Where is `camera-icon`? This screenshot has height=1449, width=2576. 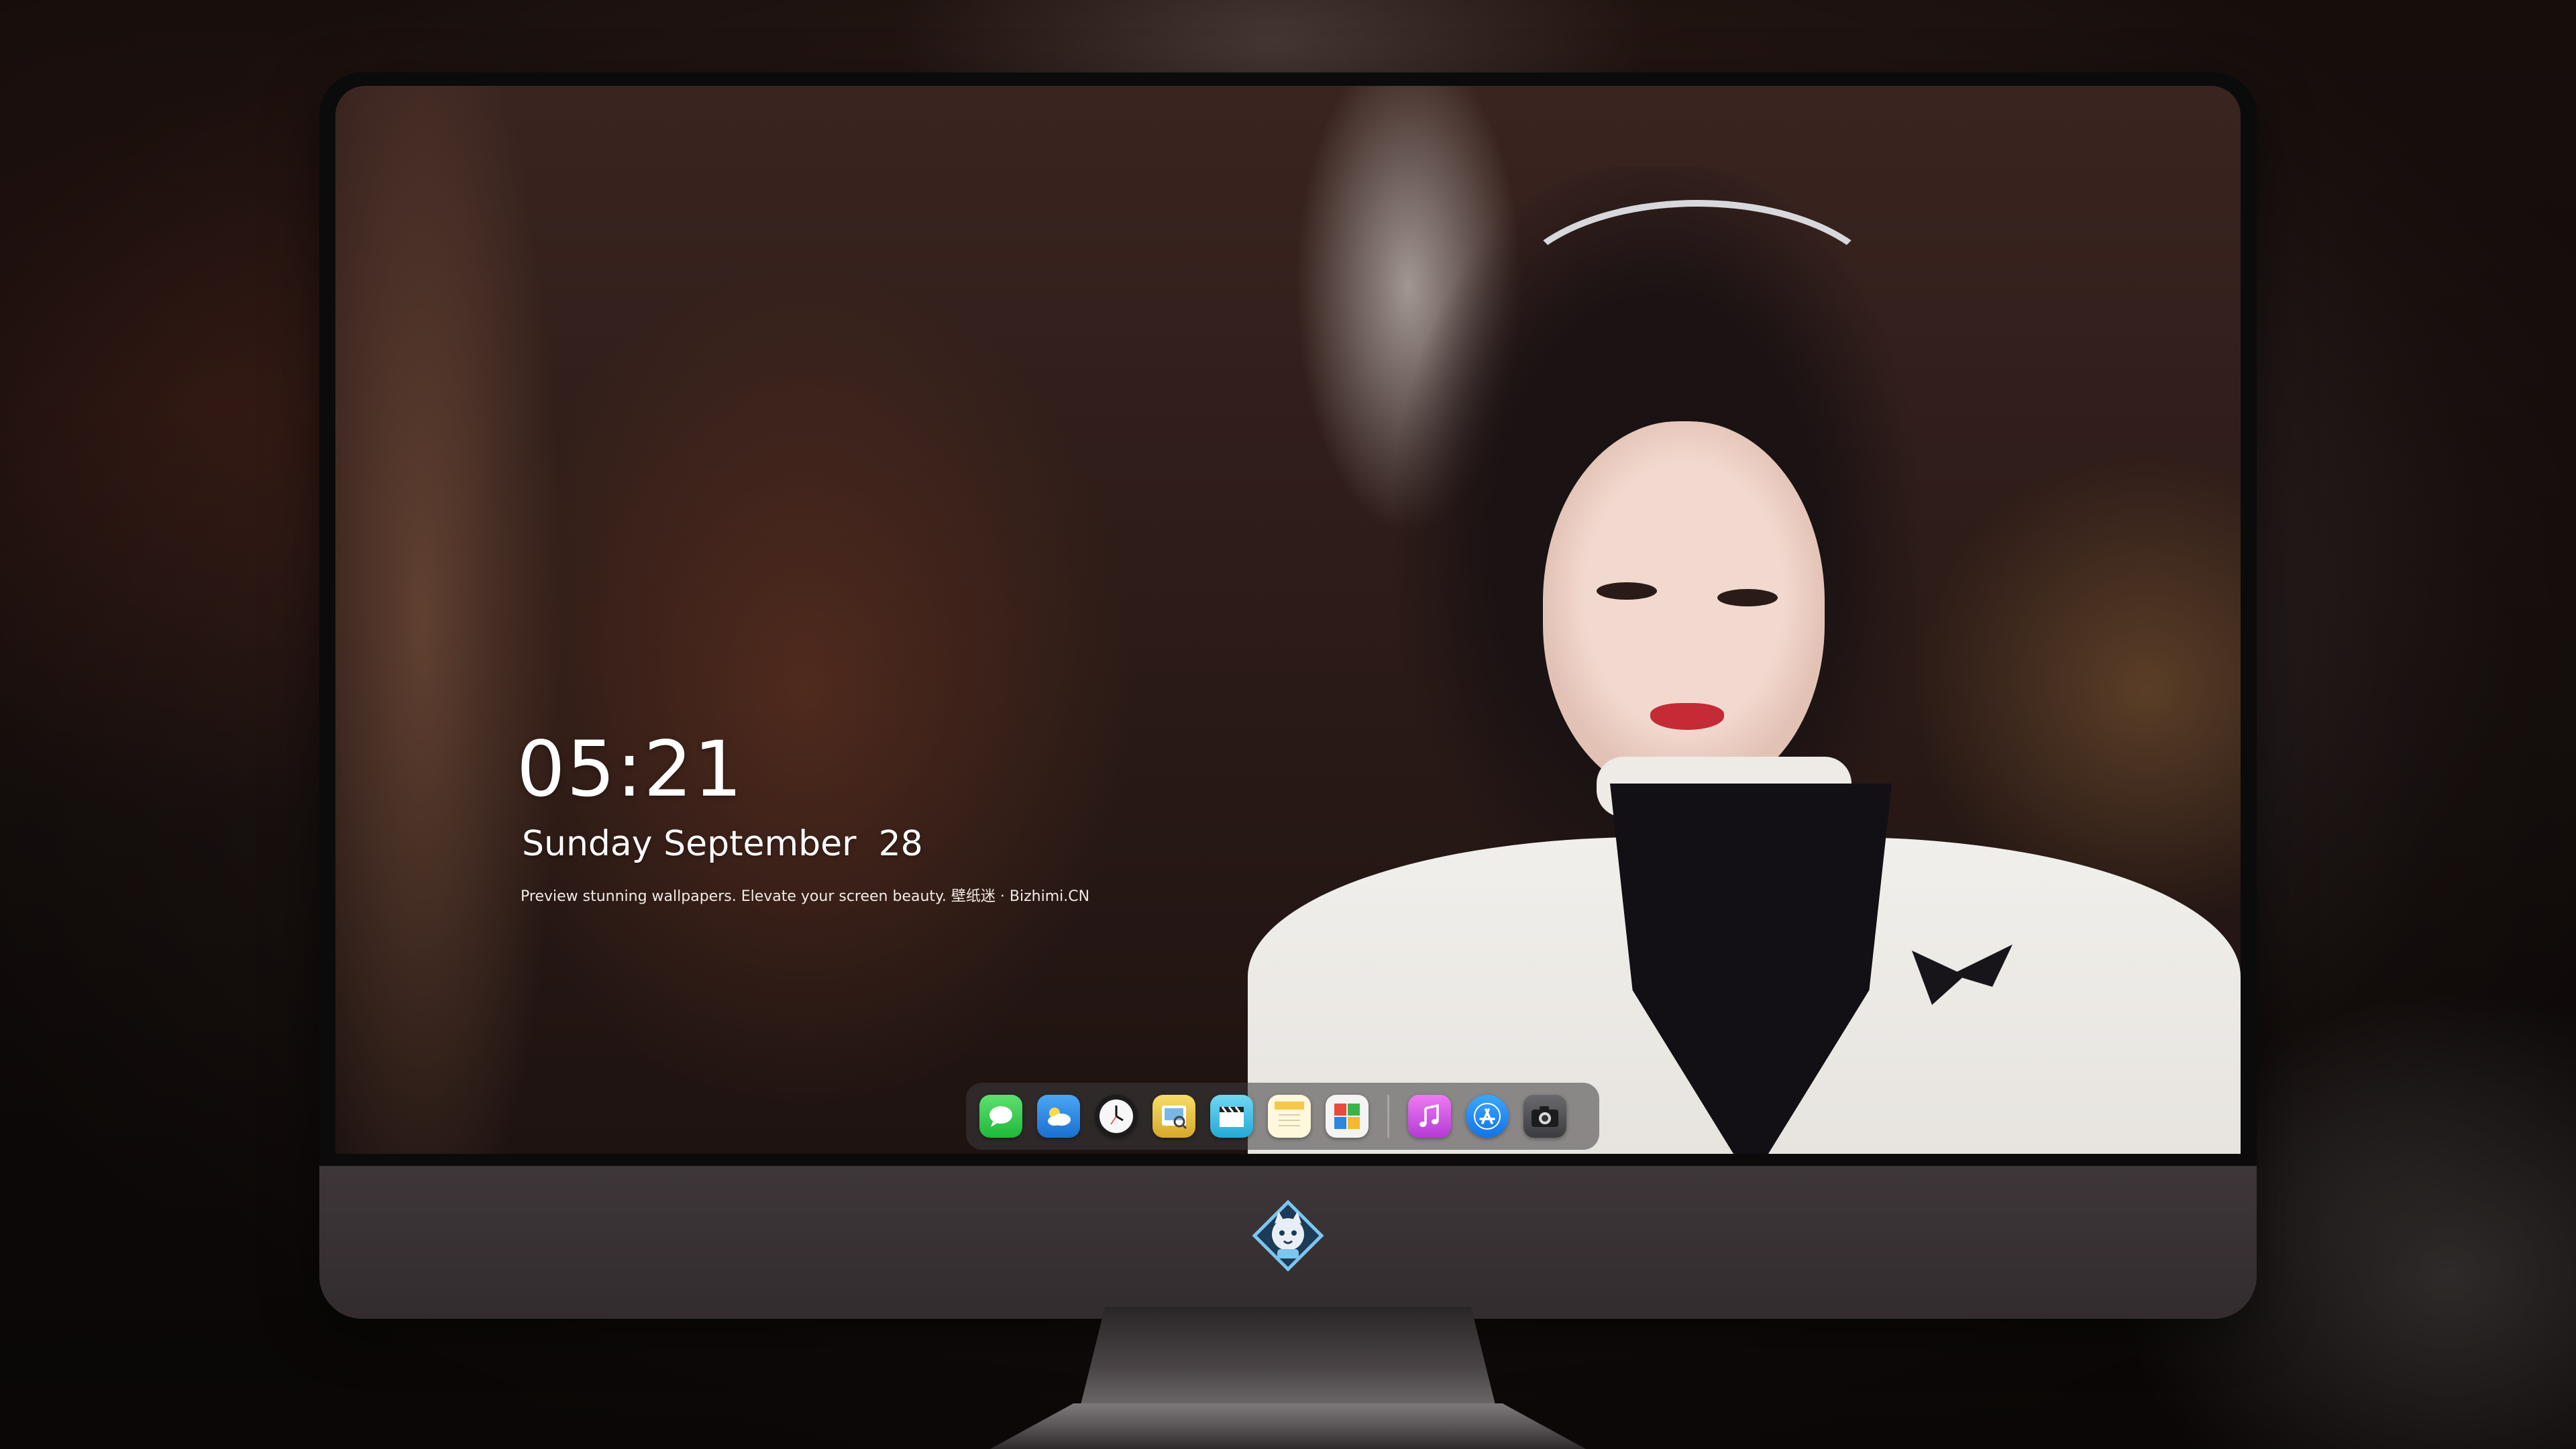
camera-icon is located at coordinates (1544, 1116).